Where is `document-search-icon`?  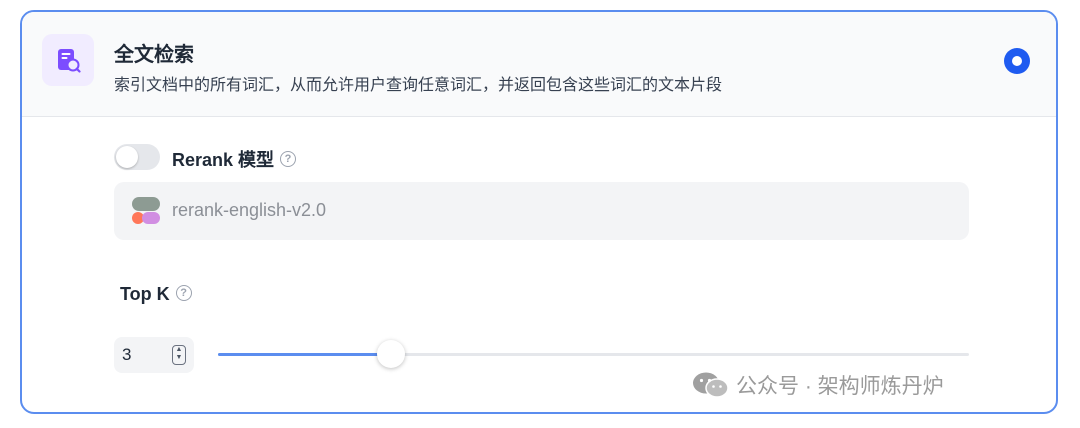
document-search-icon is located at coordinates (68, 60).